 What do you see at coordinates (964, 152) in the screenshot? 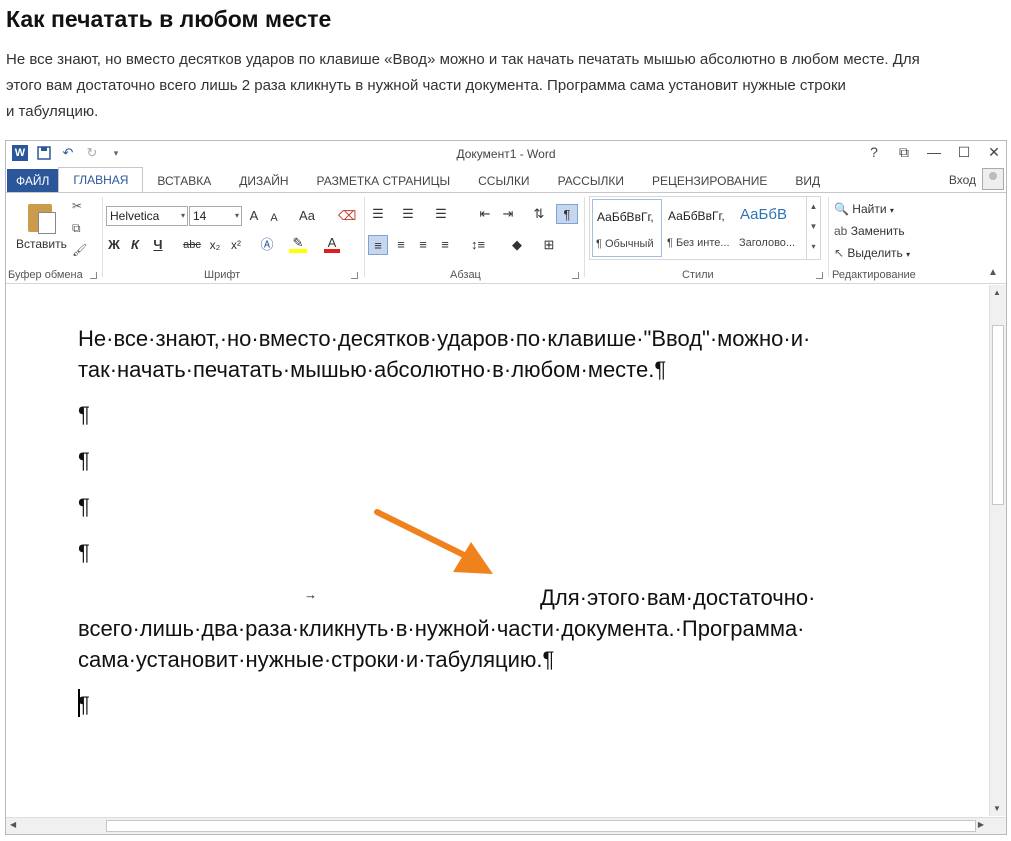
I see `maximize-icon: ☐` at bounding box center [964, 152].